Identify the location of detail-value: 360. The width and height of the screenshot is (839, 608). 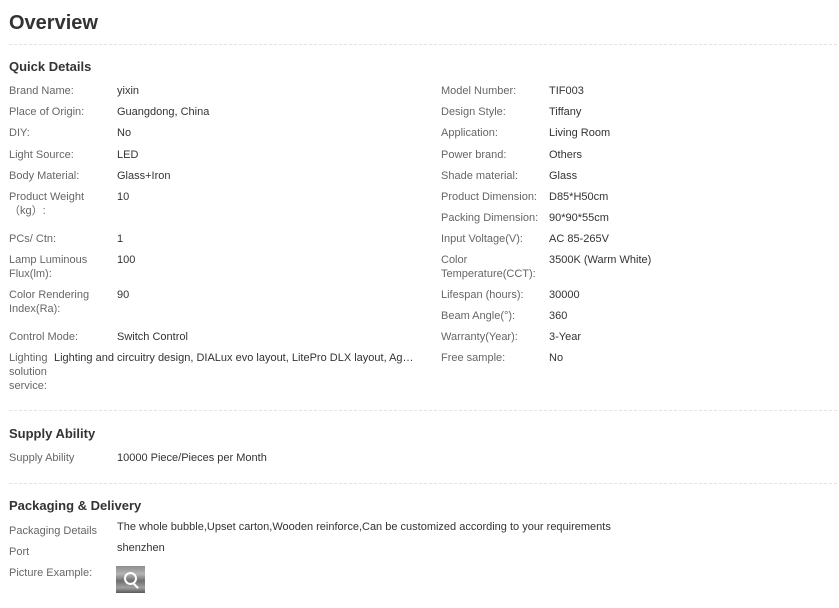
(558, 316).